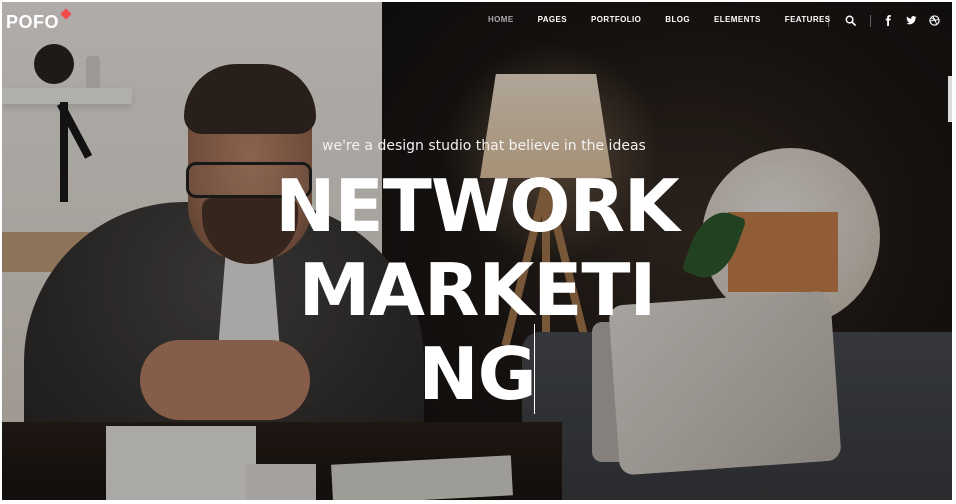 This screenshot has height=504, width=956. What do you see at coordinates (911, 20) in the screenshot?
I see `twitter-icon` at bounding box center [911, 20].